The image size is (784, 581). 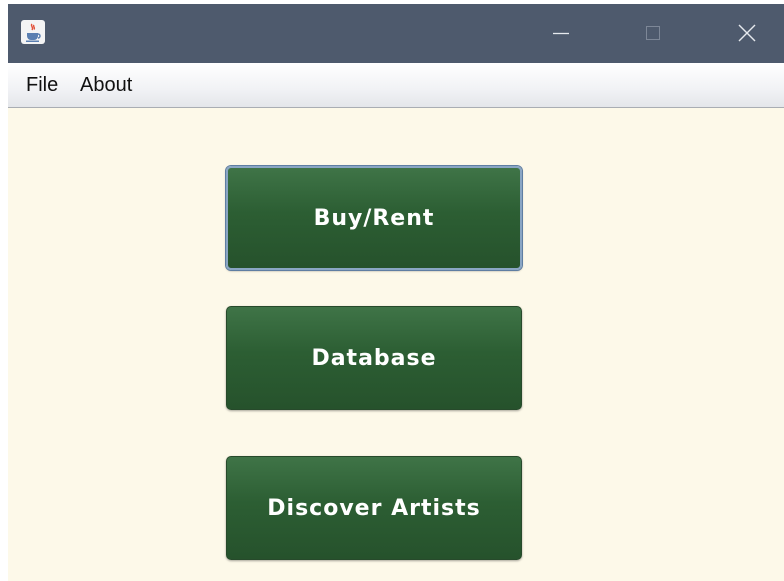 I want to click on maximize-button, so click(x=653, y=33).